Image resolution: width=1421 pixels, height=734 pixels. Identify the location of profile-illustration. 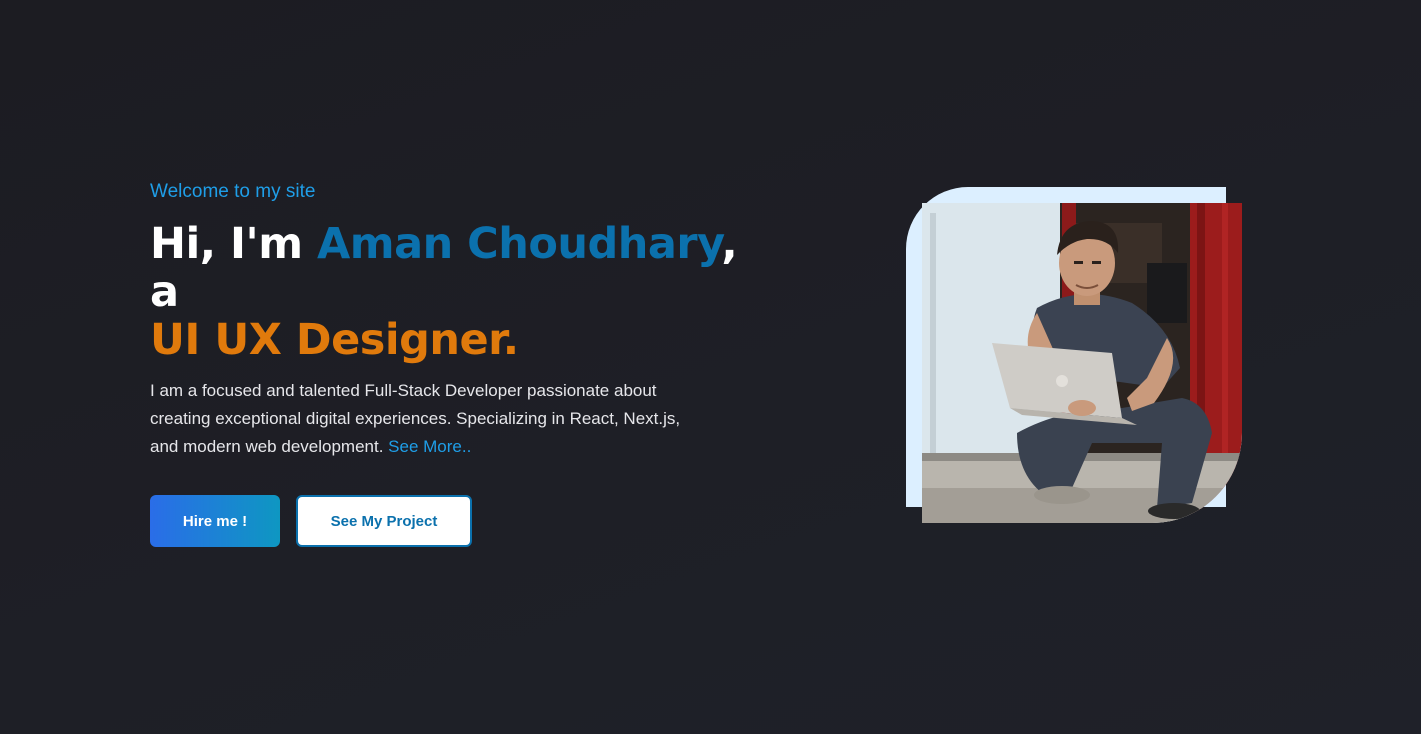
(1082, 363).